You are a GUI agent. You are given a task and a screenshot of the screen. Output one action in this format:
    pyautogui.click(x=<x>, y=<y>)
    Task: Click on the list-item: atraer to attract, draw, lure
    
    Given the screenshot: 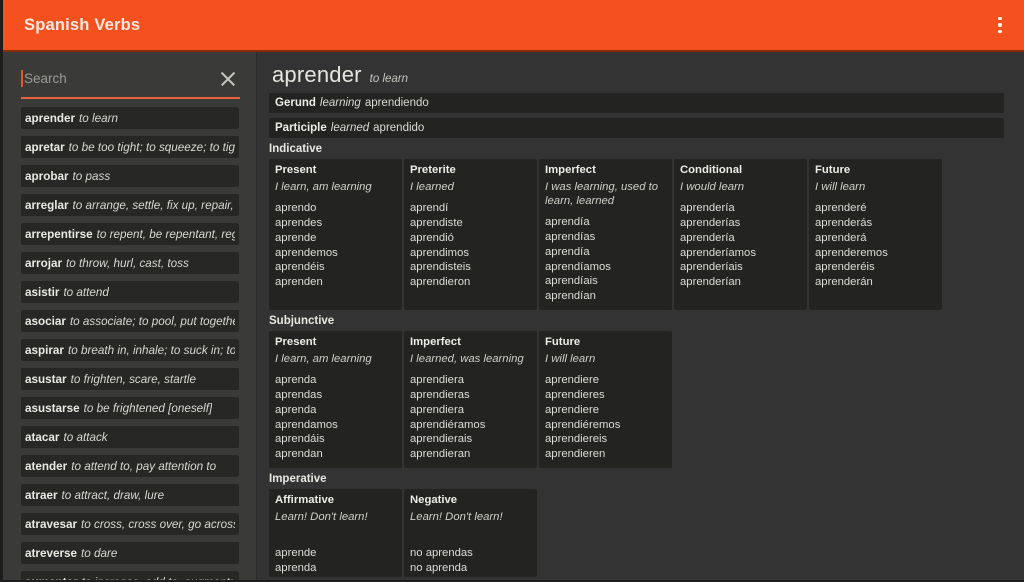 What is the action you would take?
    pyautogui.click(x=130, y=495)
    